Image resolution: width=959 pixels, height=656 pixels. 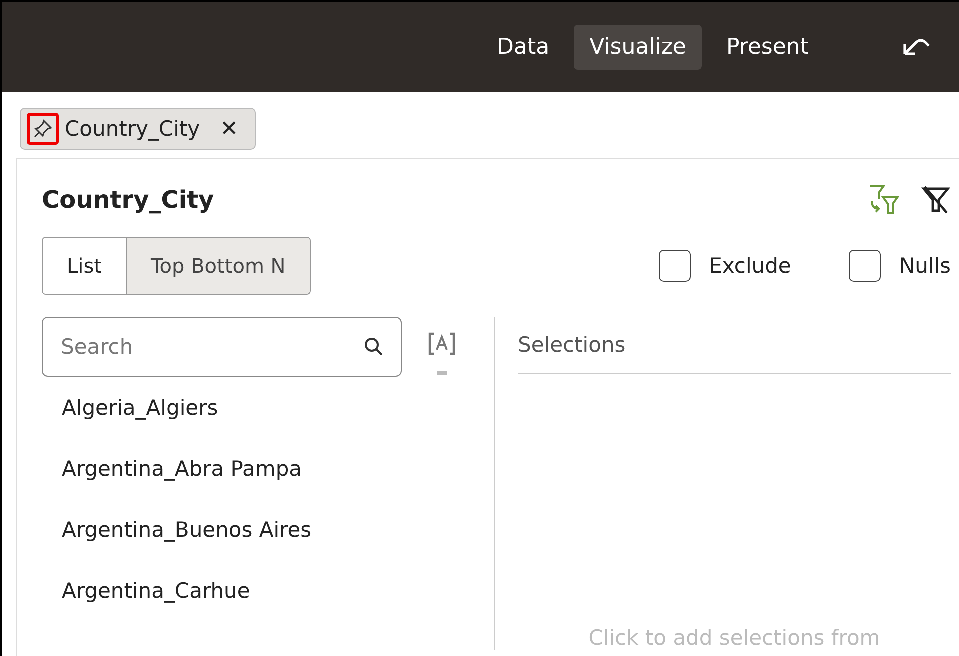 I want to click on mode-tab: List, so click(x=85, y=266).